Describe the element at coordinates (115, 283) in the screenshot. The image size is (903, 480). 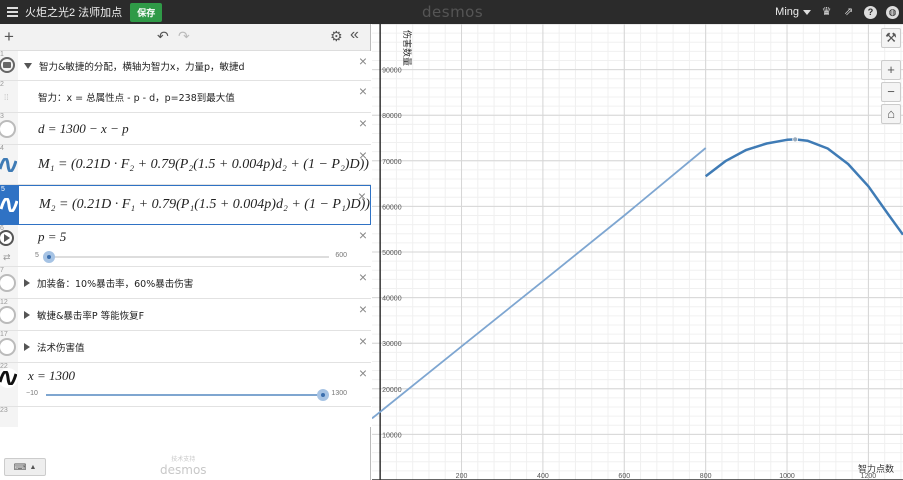
I see `folder-title: 加装备：10%暴击率，60%暴击伤害` at that location.